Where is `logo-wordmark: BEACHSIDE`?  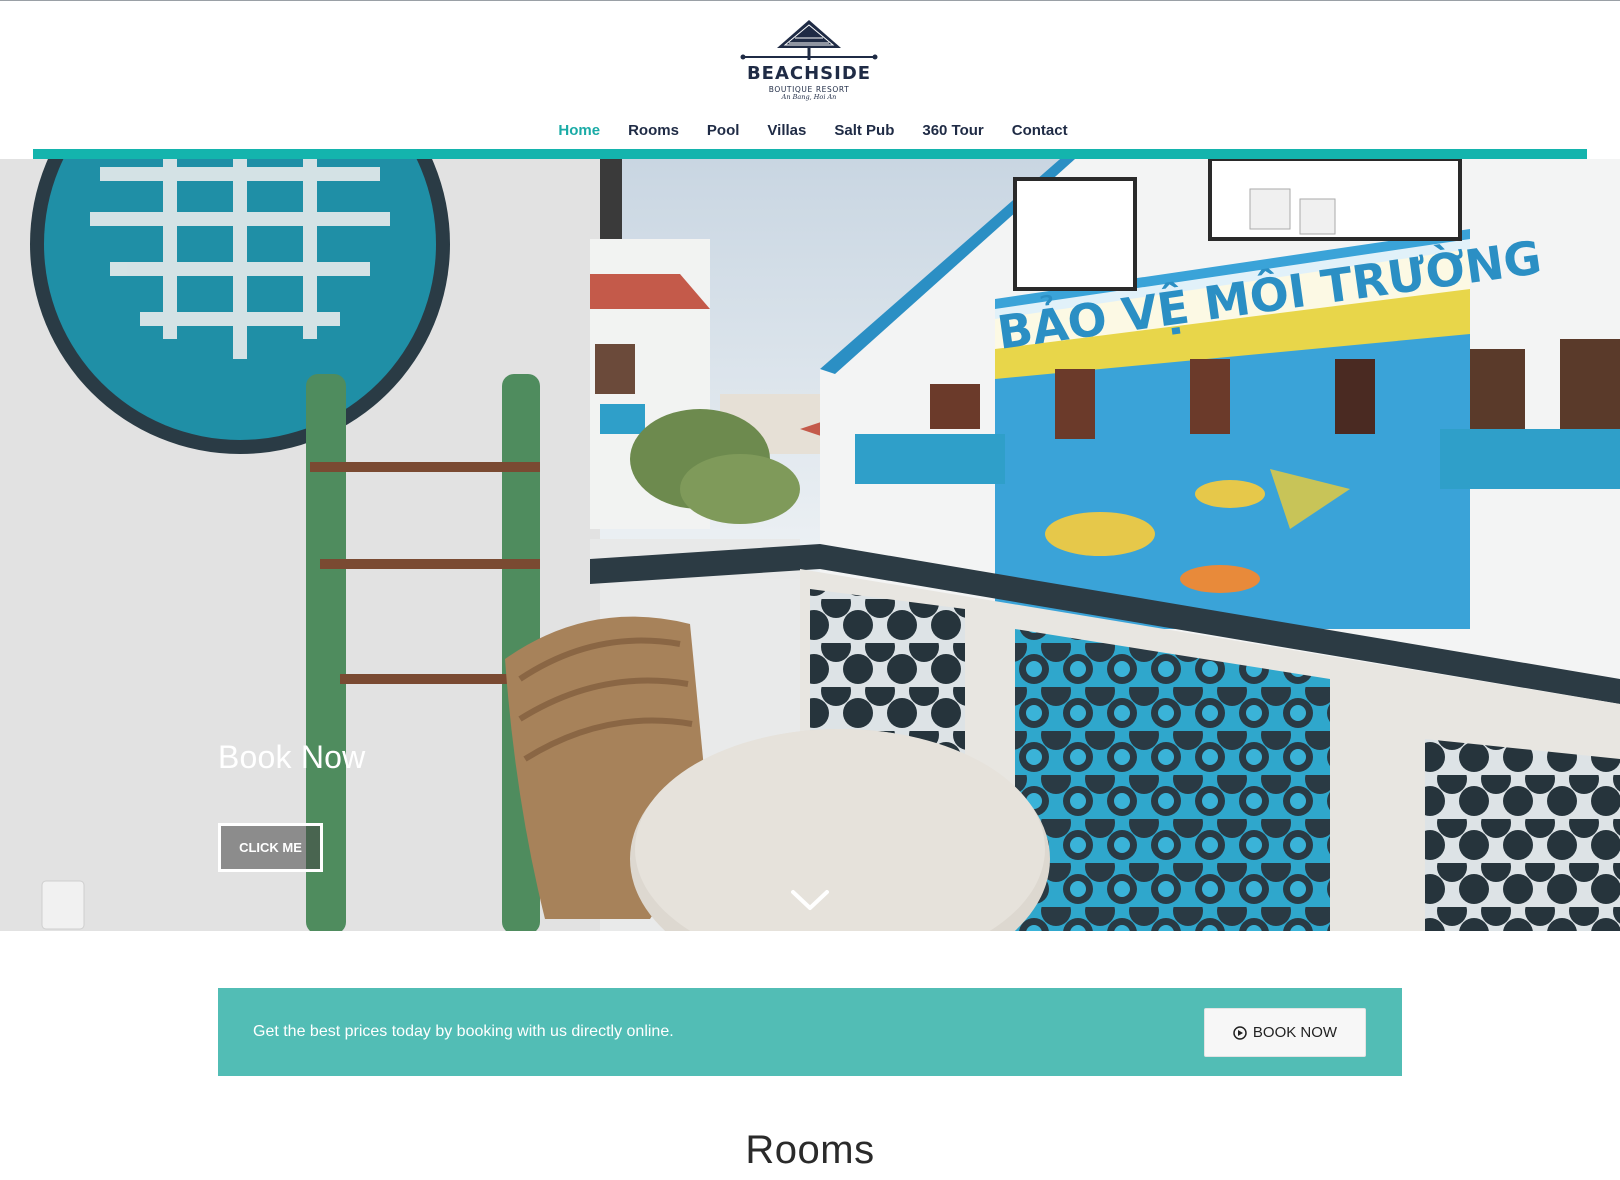
logo-wordmark: BEACHSIDE is located at coordinates (809, 73).